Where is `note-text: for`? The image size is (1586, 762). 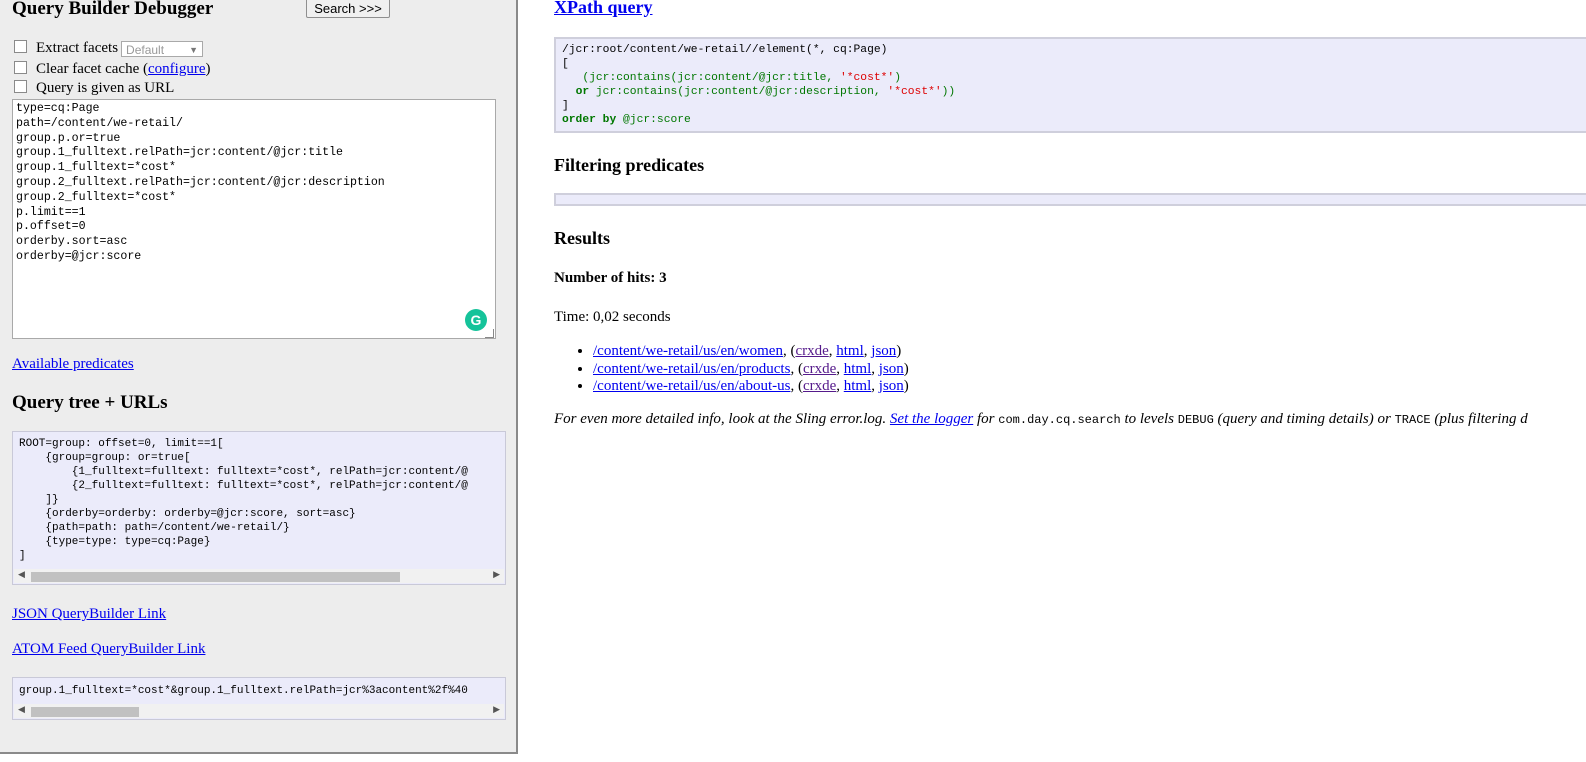
note-text: for is located at coordinates (986, 419).